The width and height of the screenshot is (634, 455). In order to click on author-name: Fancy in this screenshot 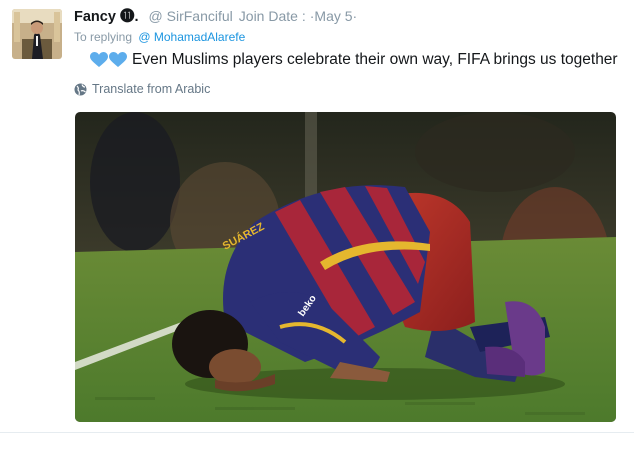, I will do `click(95, 17)`.